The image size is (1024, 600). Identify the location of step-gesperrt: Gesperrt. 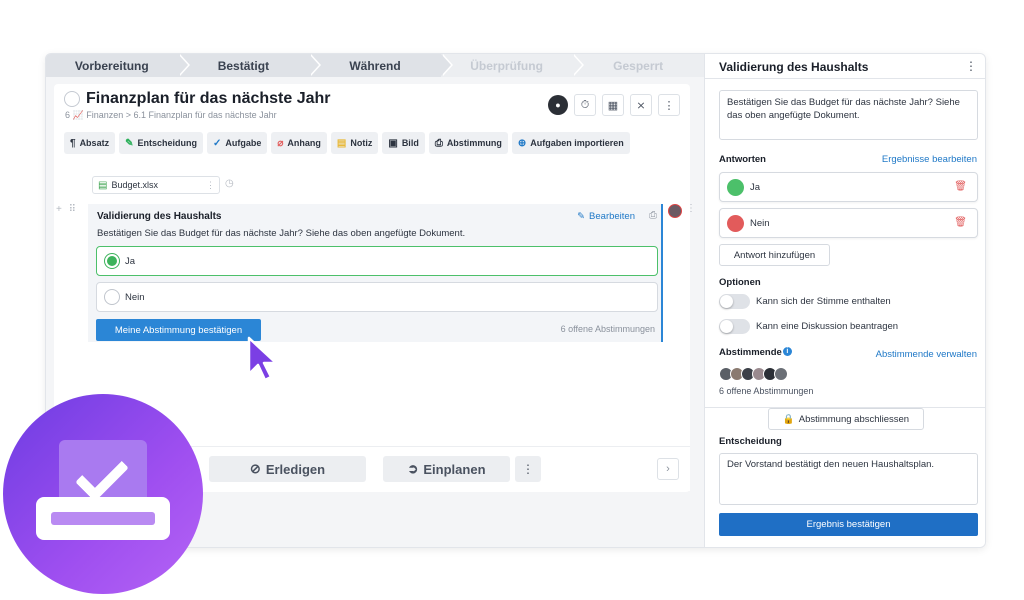
(638, 65).